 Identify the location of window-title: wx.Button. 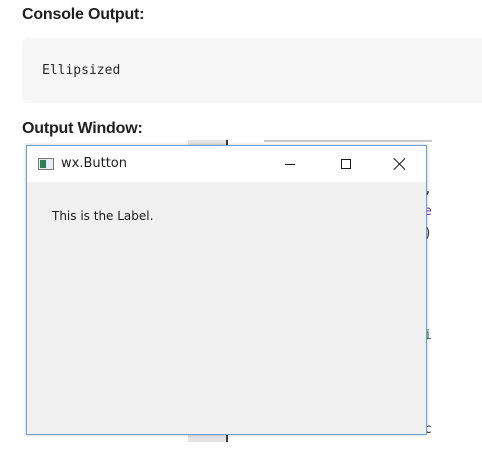
(94, 163).